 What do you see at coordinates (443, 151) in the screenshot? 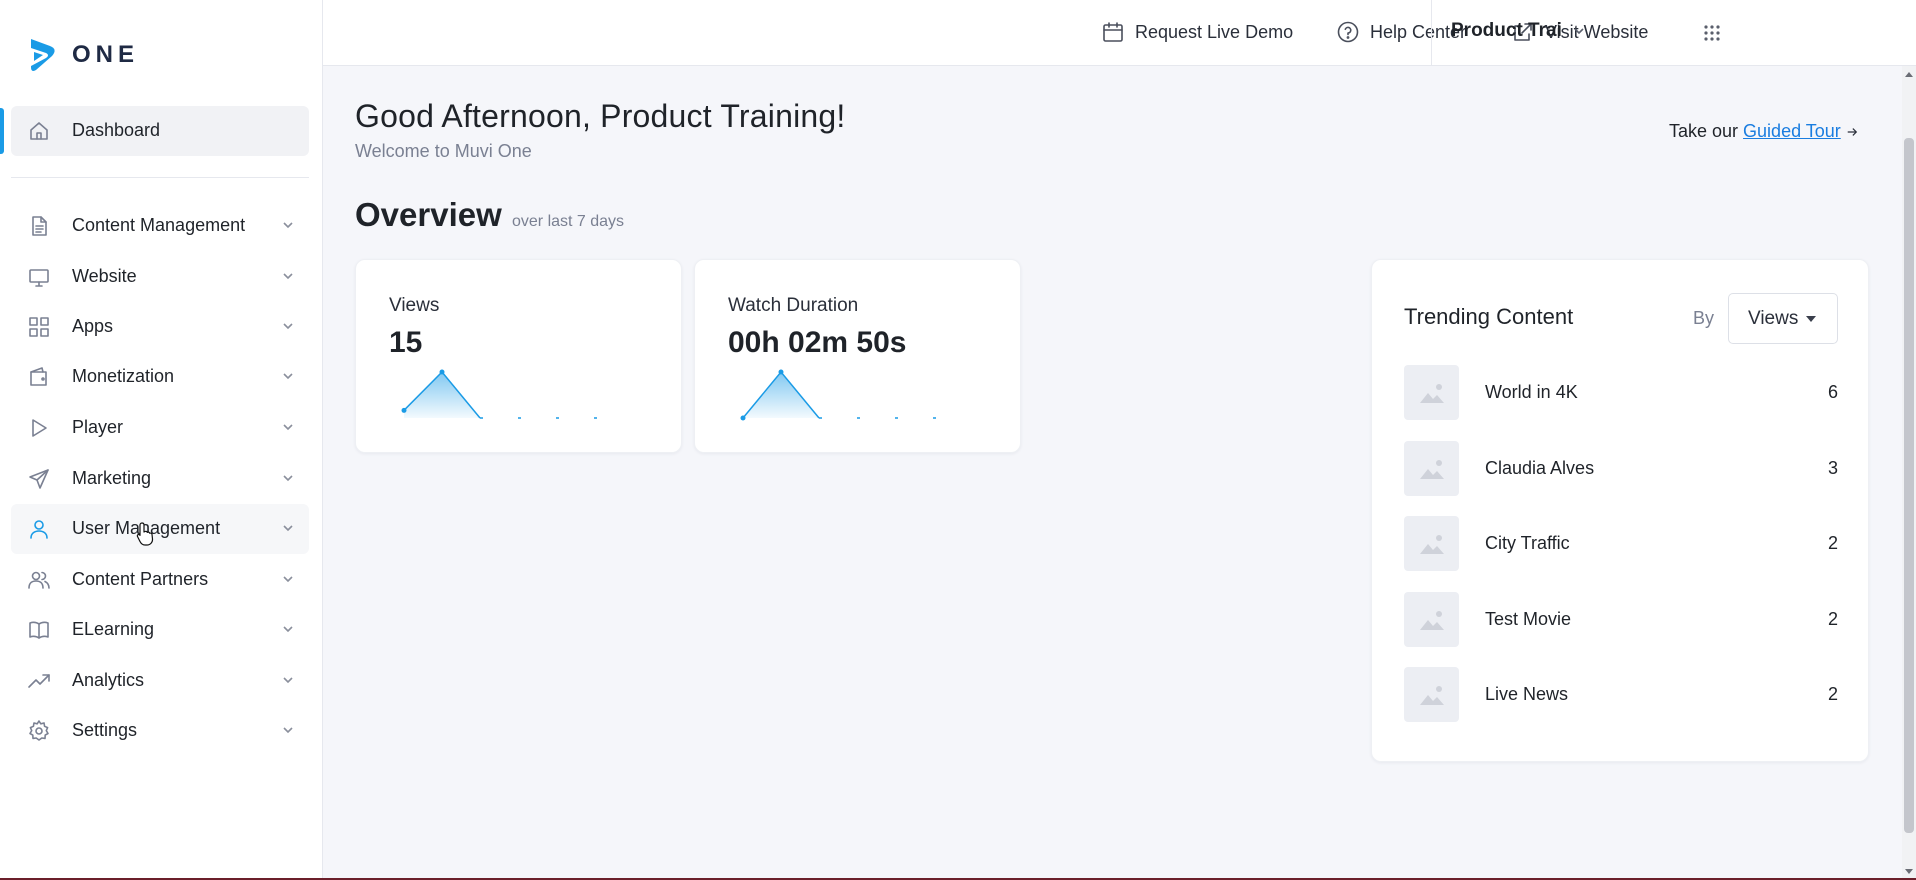
I see `welcome-subtitle: Welcome to Muvi One` at bounding box center [443, 151].